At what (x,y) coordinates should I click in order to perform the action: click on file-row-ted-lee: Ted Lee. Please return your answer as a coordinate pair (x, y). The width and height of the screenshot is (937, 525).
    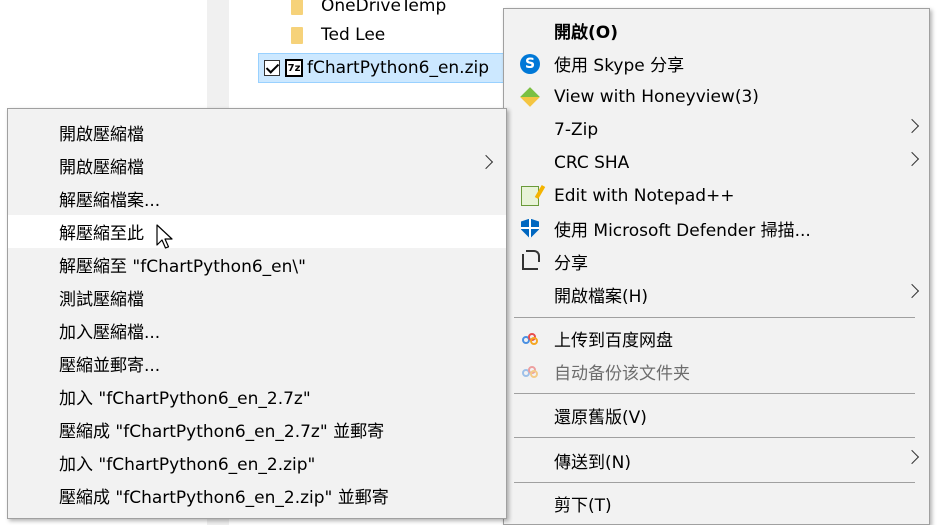
    Looking at the image, I should click on (335, 35).